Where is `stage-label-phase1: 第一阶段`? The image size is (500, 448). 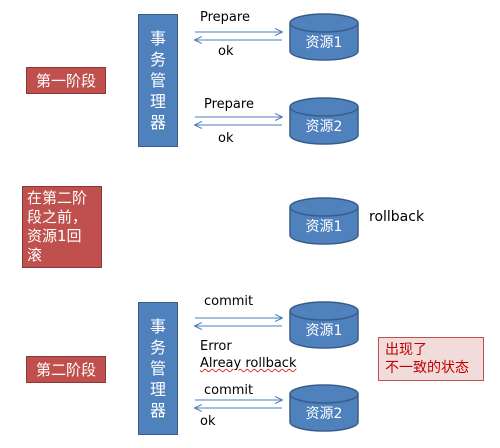
stage-label-phase1: 第一阶段 is located at coordinates (66, 80).